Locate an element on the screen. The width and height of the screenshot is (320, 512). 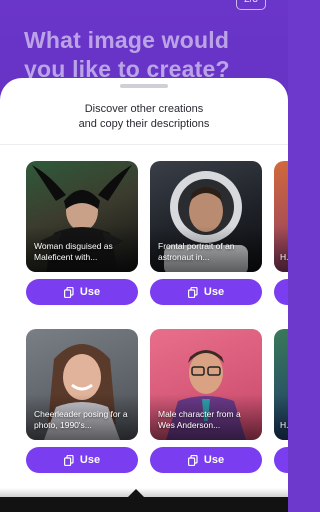
sheet-title-line2: and copy their descriptions is located at coordinates (144, 124).